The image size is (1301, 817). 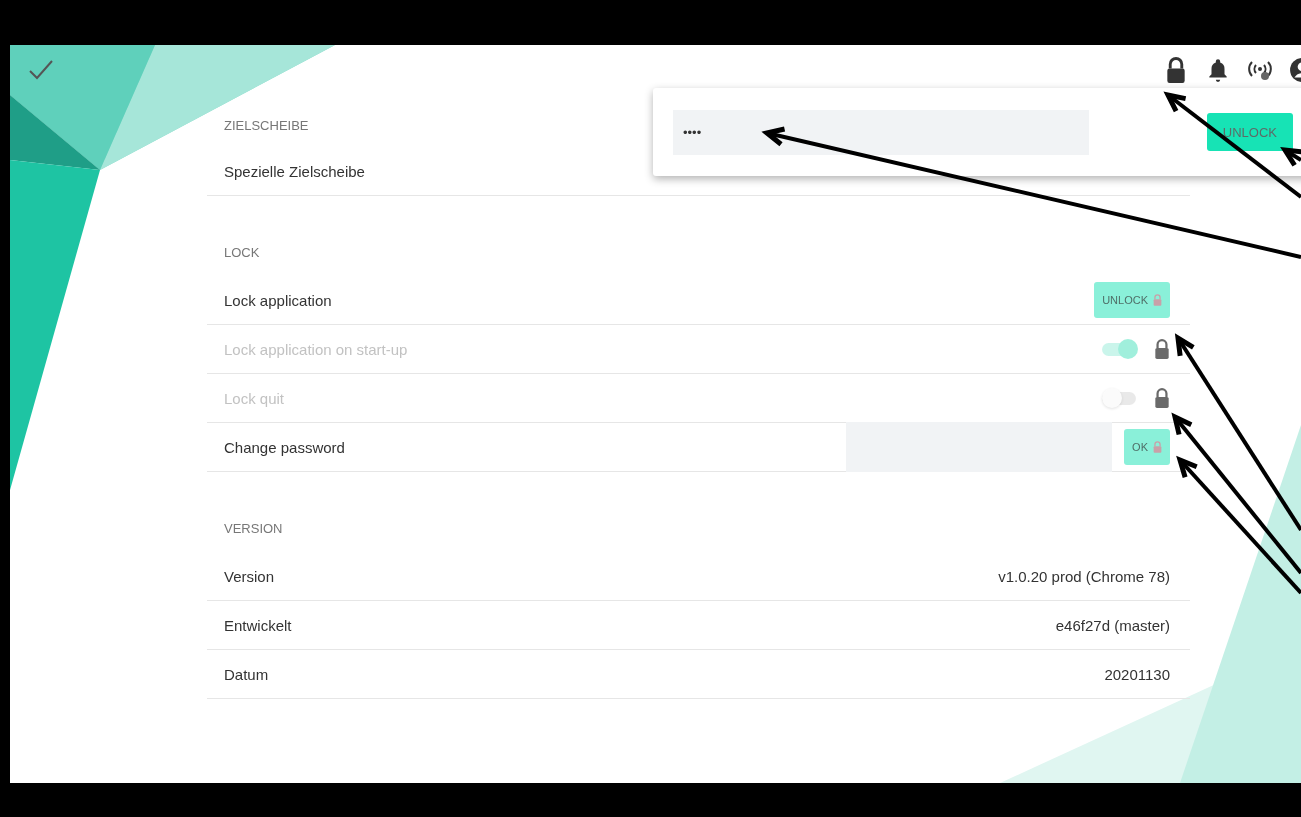 I want to click on section-header: ZIELSCHEIBE, so click(x=266, y=126).